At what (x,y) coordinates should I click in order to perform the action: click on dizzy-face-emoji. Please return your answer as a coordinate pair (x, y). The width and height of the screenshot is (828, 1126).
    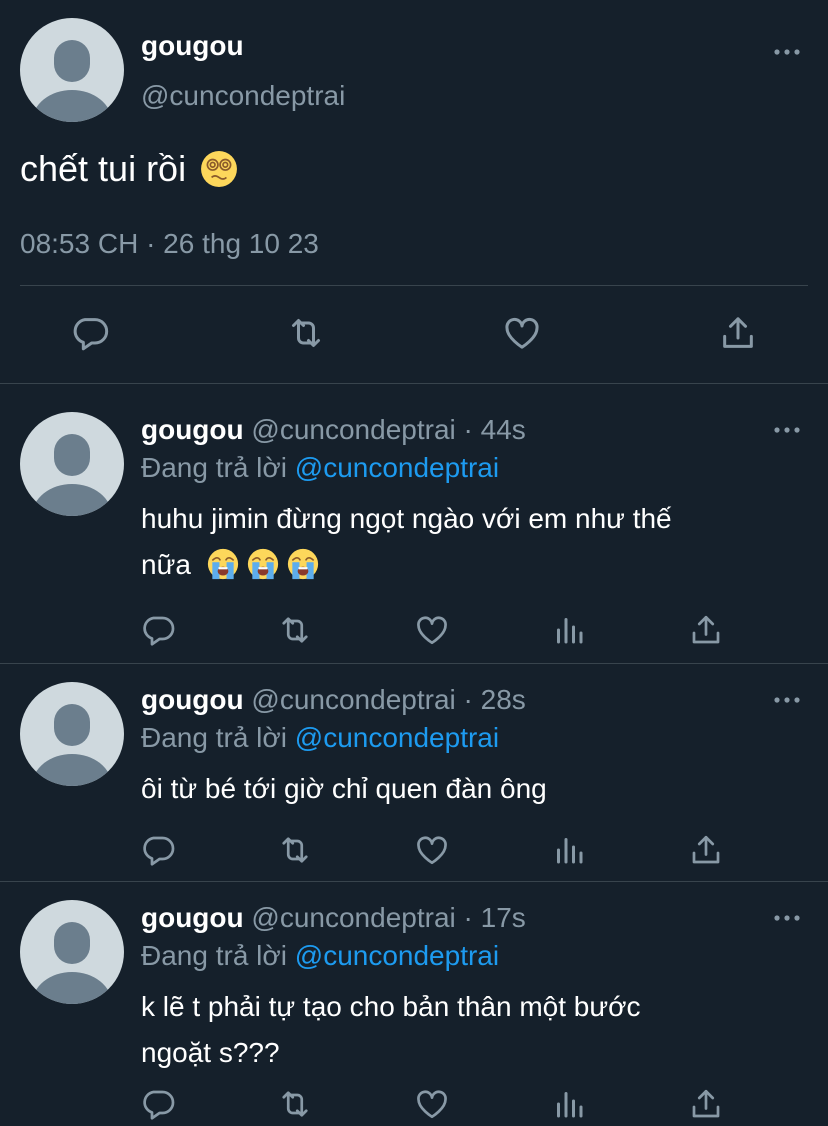
    Looking at the image, I should click on (219, 169).